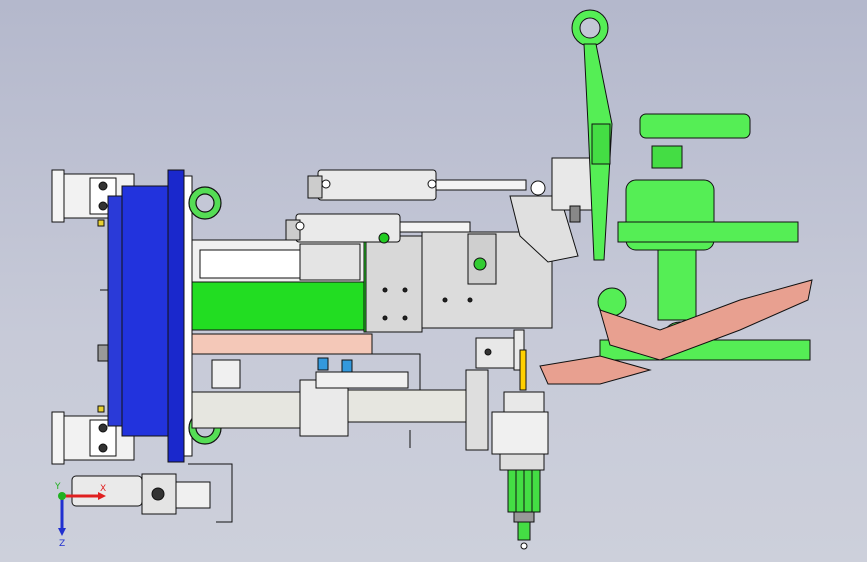  What do you see at coordinates (57, 487) in the screenshot?
I see `triad-y-label: Y` at bounding box center [57, 487].